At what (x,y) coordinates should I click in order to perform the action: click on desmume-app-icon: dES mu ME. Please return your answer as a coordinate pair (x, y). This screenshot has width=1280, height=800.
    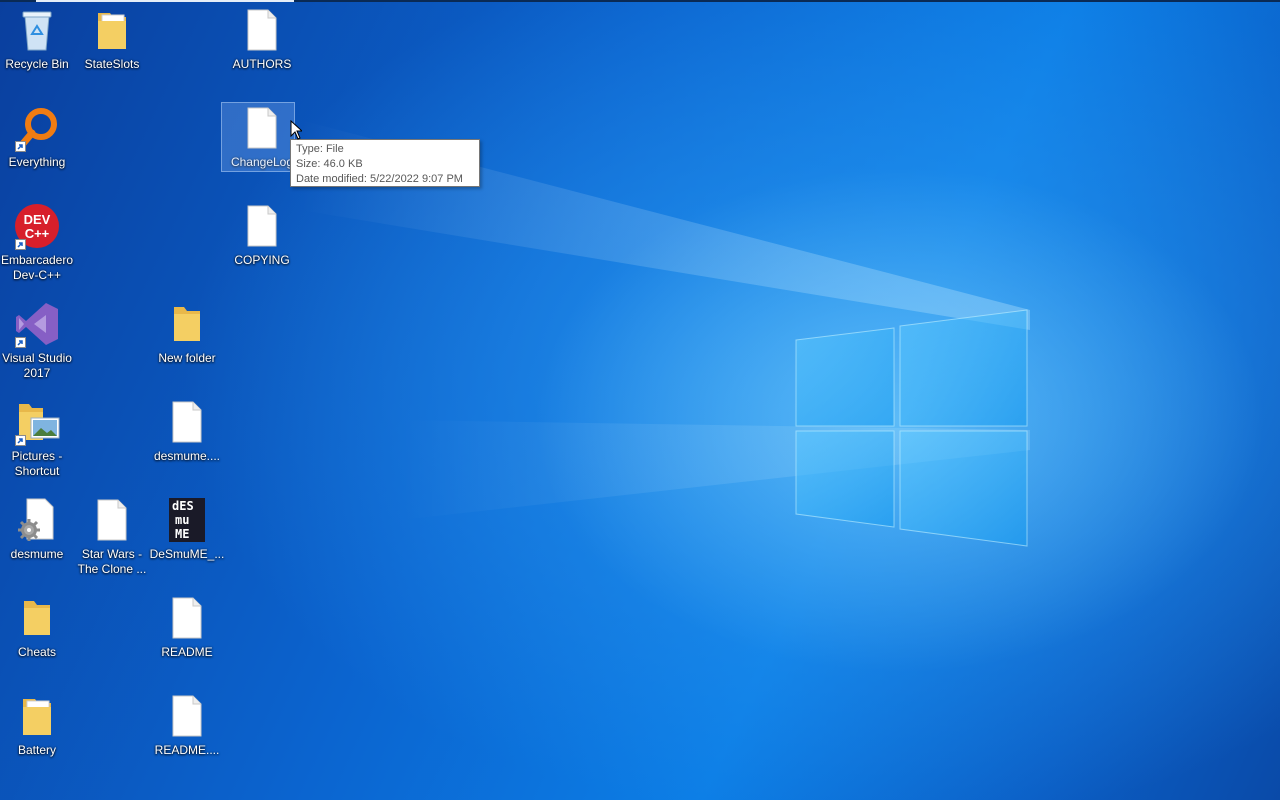
    Looking at the image, I should click on (187, 520).